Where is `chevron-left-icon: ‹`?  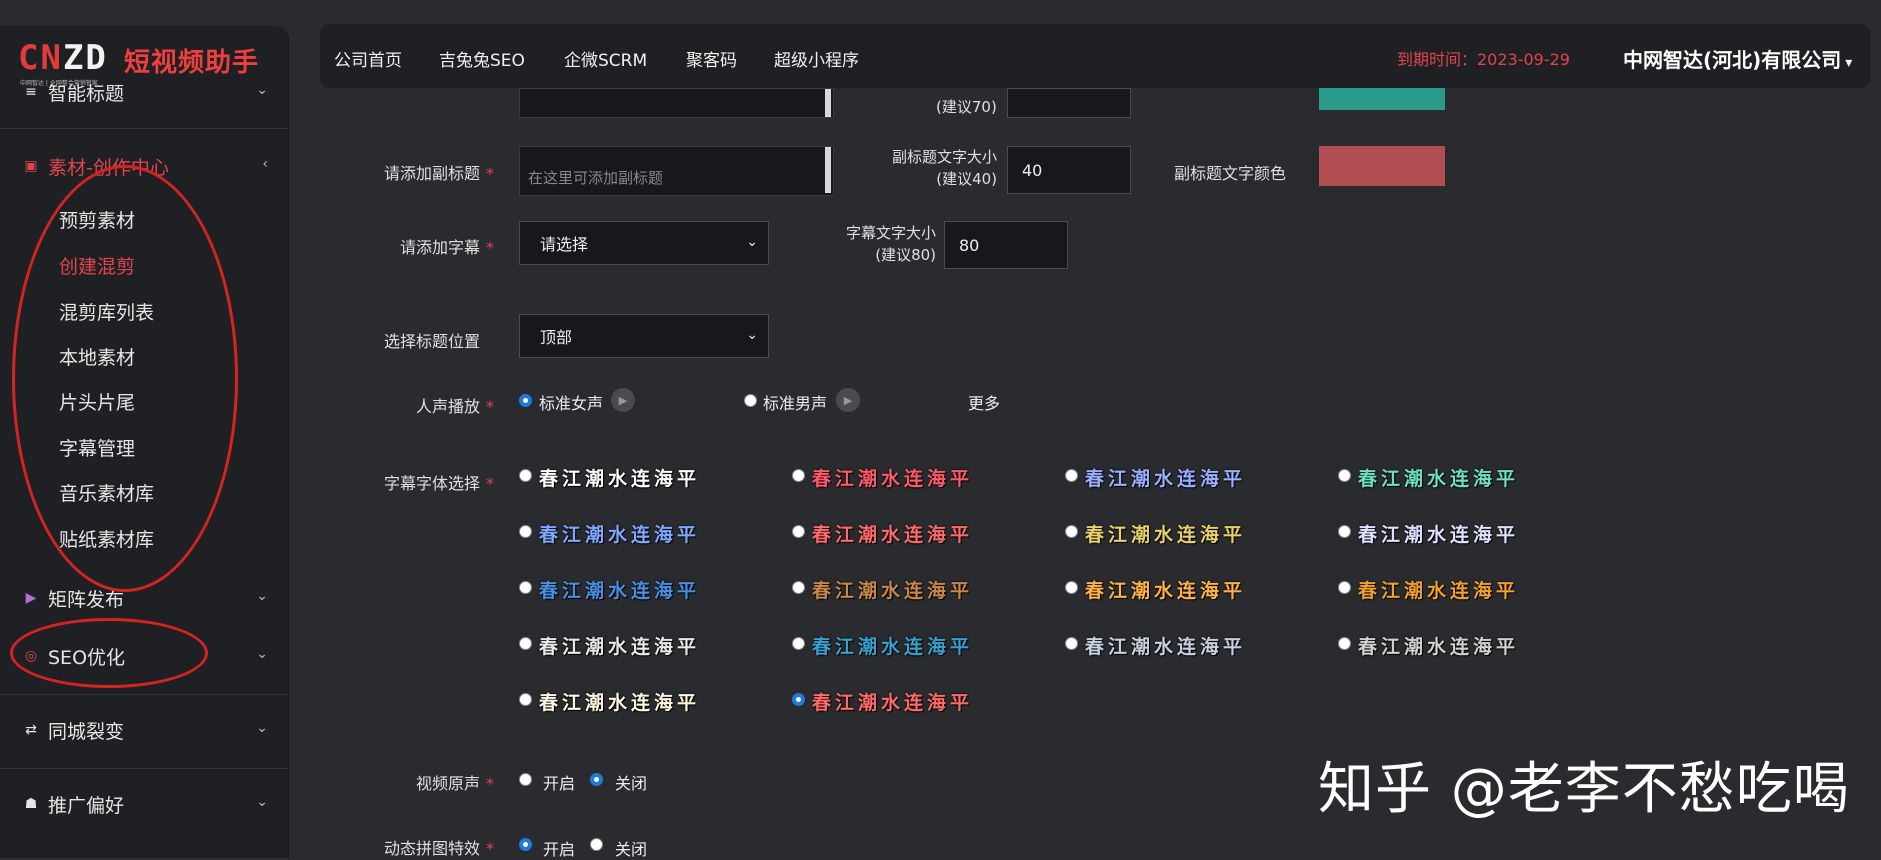
chevron-left-icon: ‹ is located at coordinates (265, 164).